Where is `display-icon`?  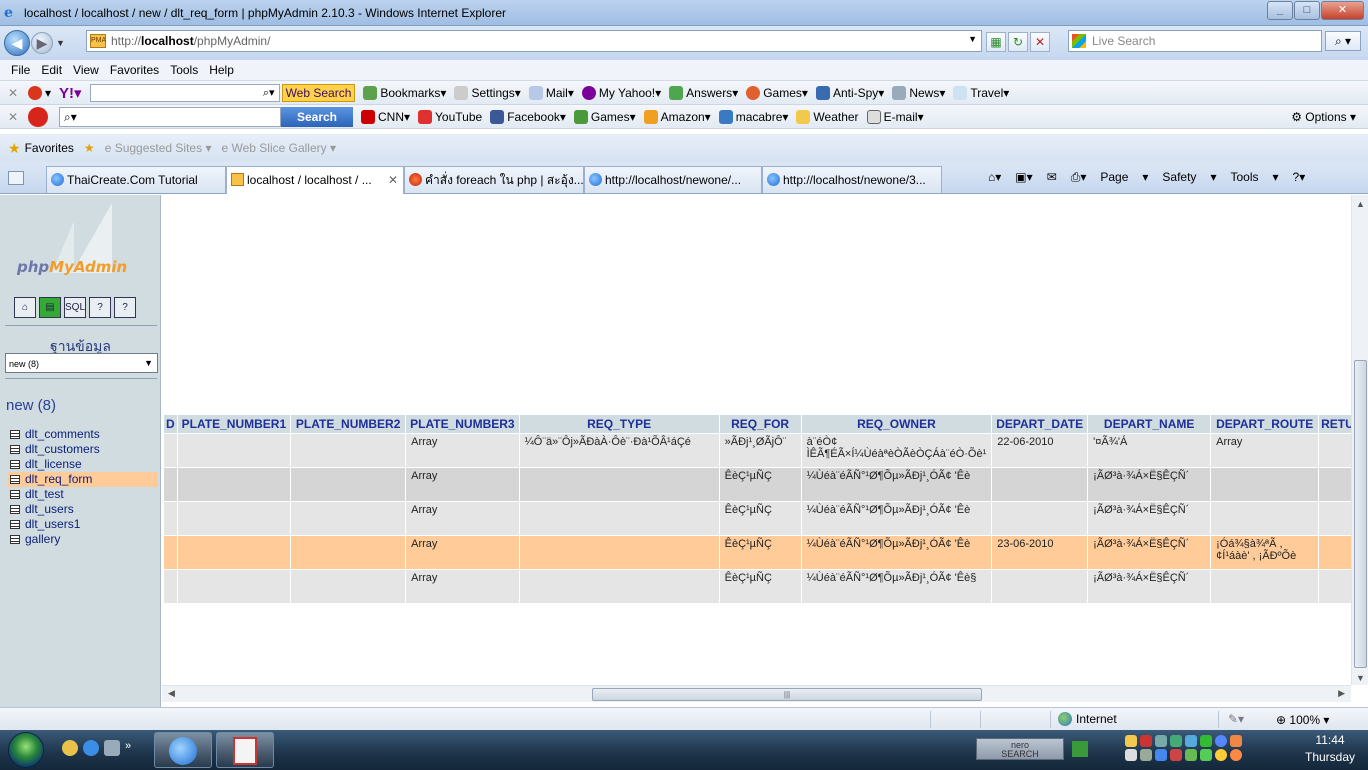 display-icon is located at coordinates (1161, 755).